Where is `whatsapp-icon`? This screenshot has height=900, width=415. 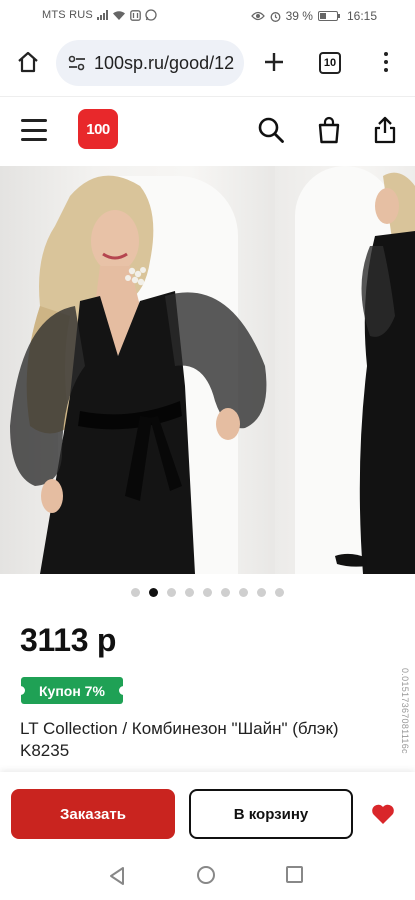
whatsapp-icon is located at coordinates (151, 15).